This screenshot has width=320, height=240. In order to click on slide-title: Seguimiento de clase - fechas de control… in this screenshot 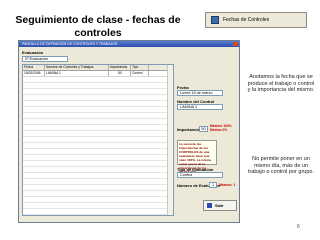, I will do `click(98, 27)`.